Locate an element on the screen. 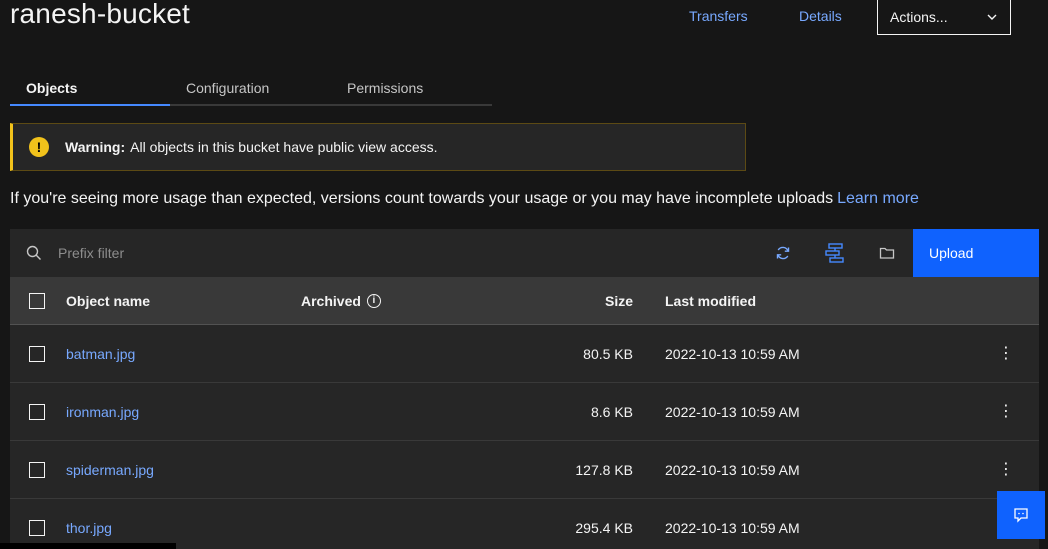  header-archived-label: Archived is located at coordinates (331, 300).